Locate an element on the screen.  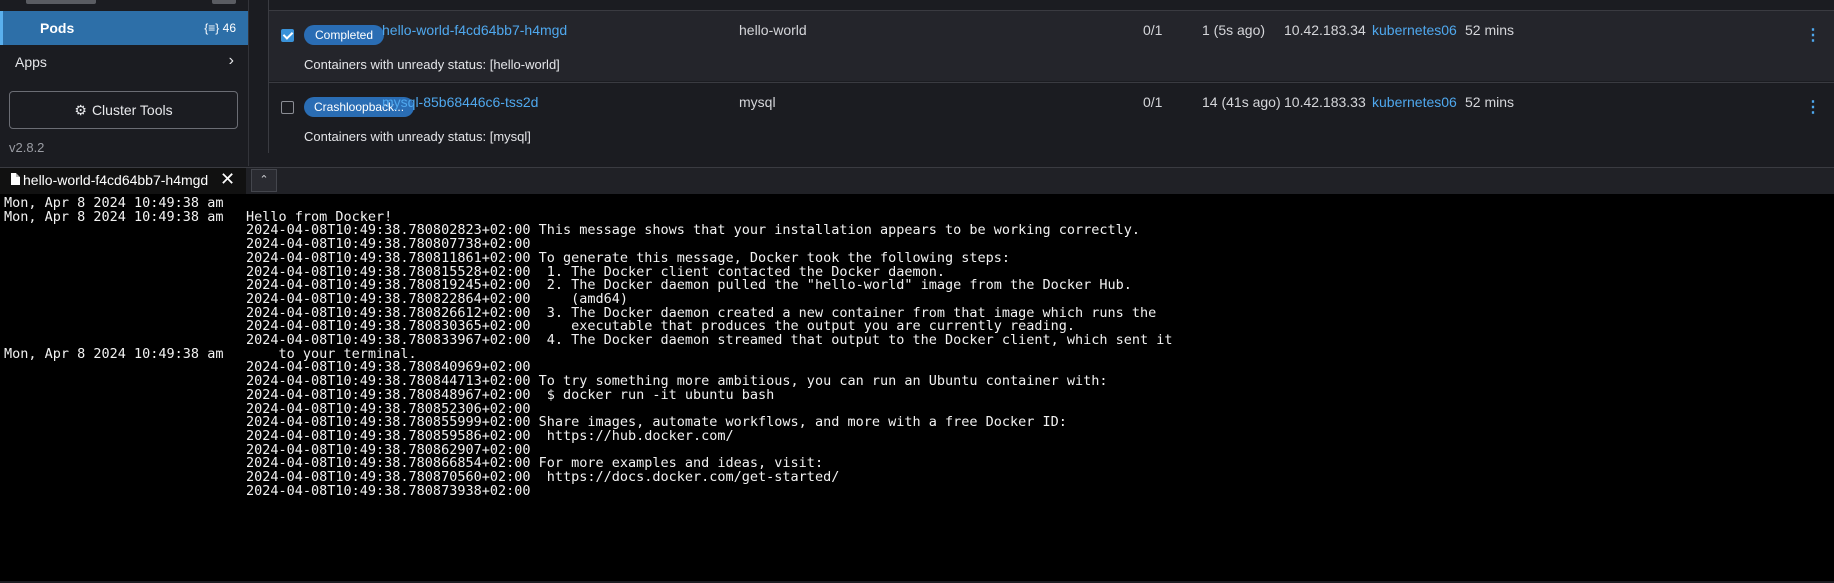
log-tab-label: hello-world-f4cd64bb7-h4mgd is located at coordinates (116, 180).